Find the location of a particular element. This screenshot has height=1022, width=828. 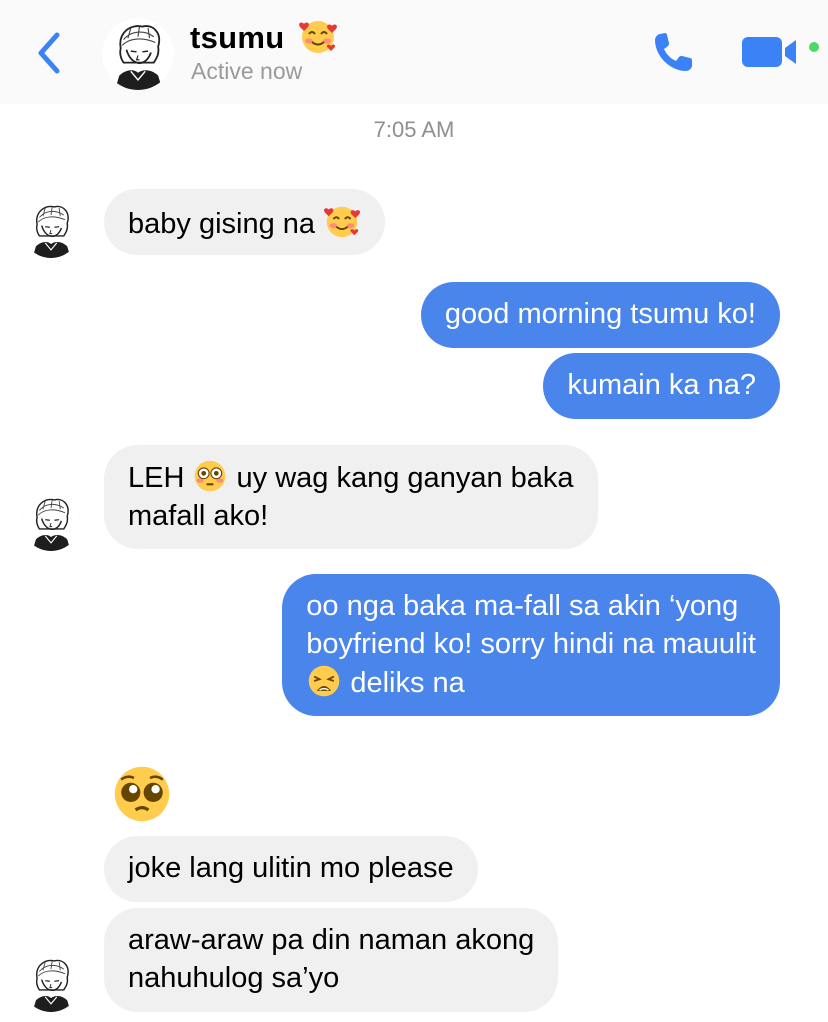

contact-avatar is located at coordinates (138, 54).